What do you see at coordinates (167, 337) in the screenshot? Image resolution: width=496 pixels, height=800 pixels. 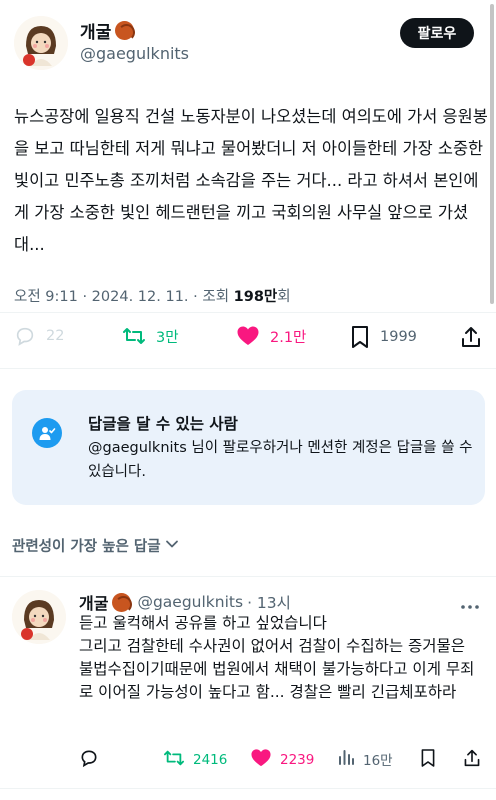 I see `retweet-count: 3만` at bounding box center [167, 337].